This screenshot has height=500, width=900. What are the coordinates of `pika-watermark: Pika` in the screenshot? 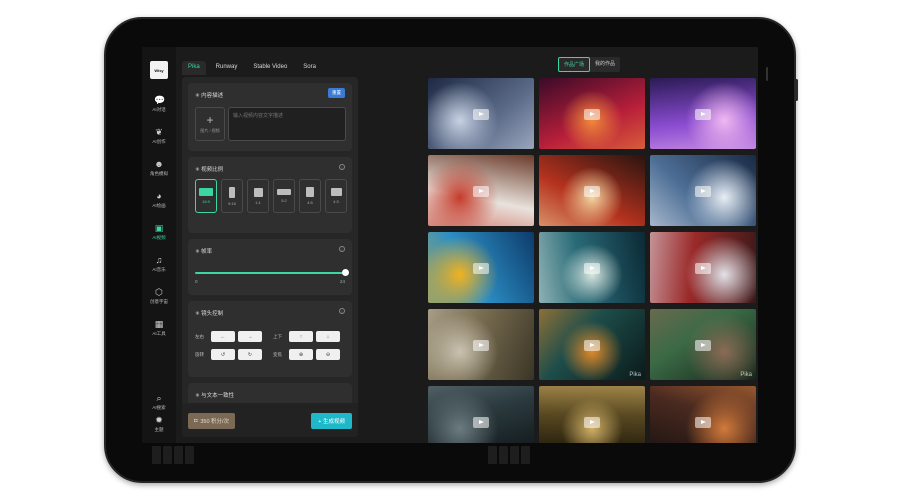 It's located at (635, 375).